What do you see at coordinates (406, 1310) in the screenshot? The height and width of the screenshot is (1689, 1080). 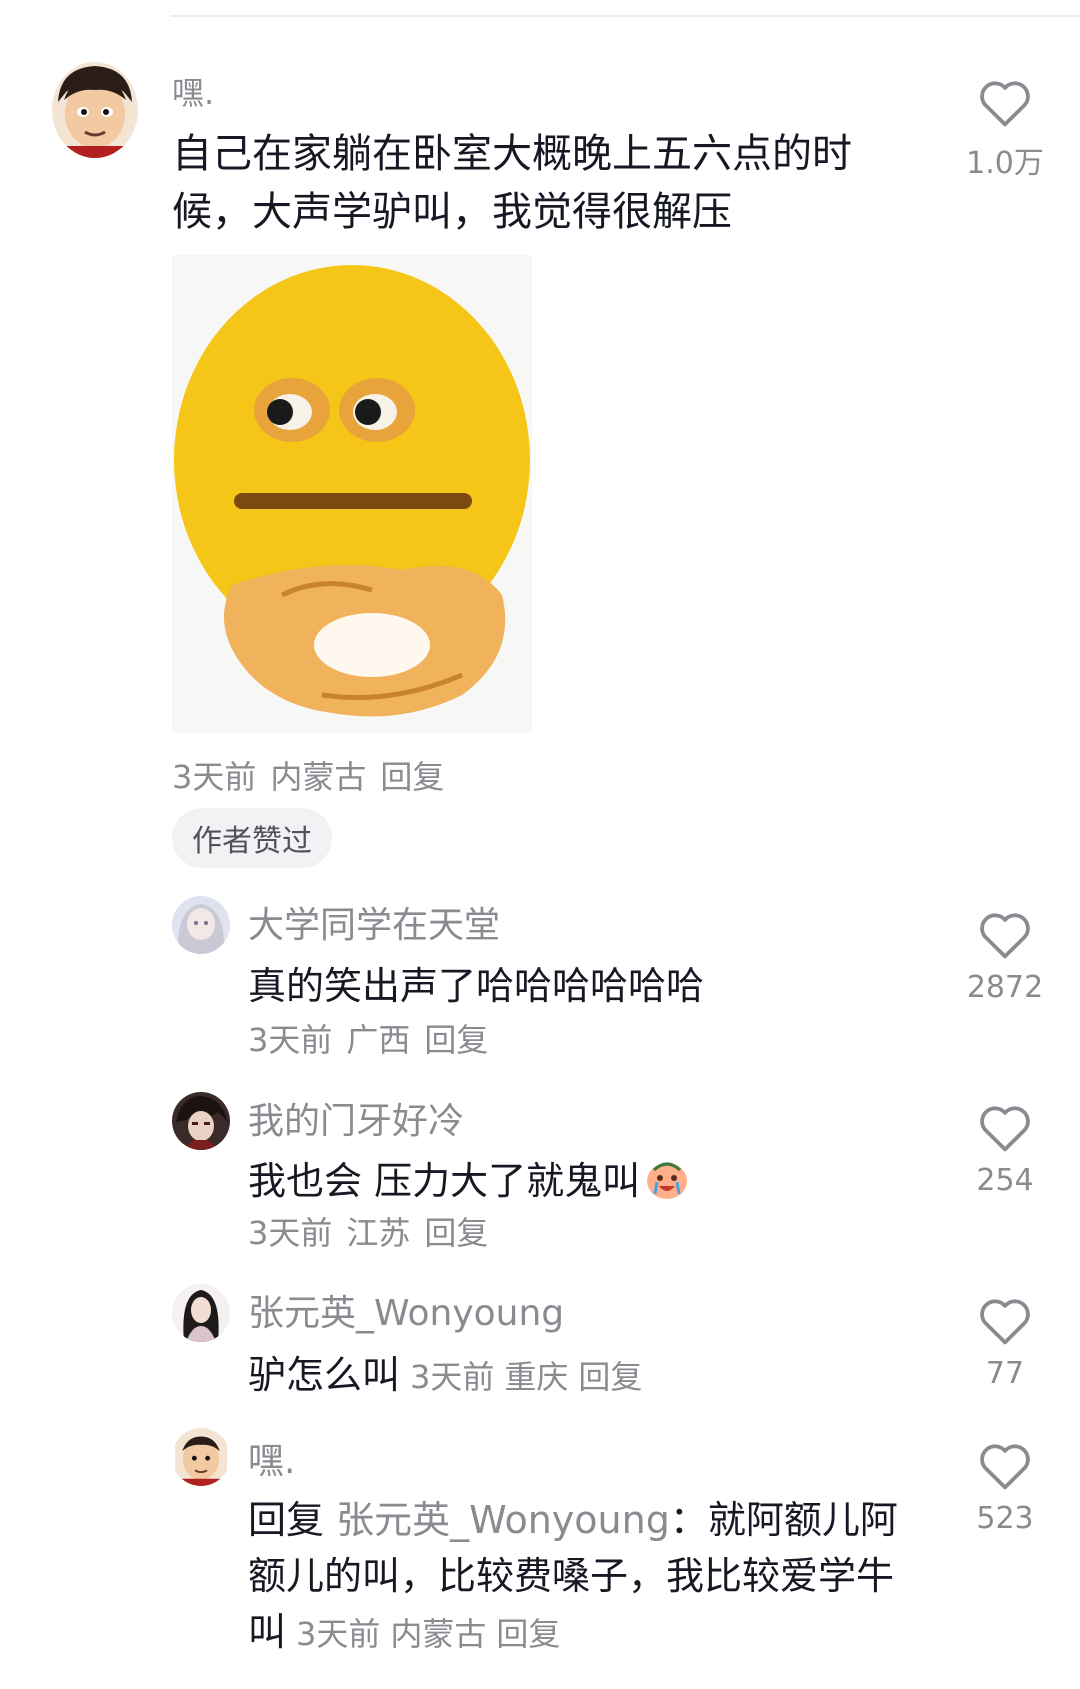 I see `comment-author: 张元英_Wonyoung` at bounding box center [406, 1310].